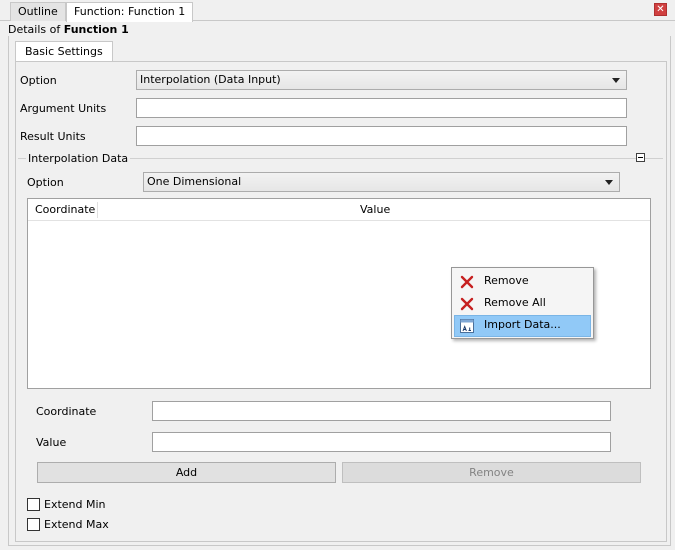 The height and width of the screenshot is (550, 675). Describe the element at coordinates (53, 136) in the screenshot. I see `result-units-label: Result Units` at that location.